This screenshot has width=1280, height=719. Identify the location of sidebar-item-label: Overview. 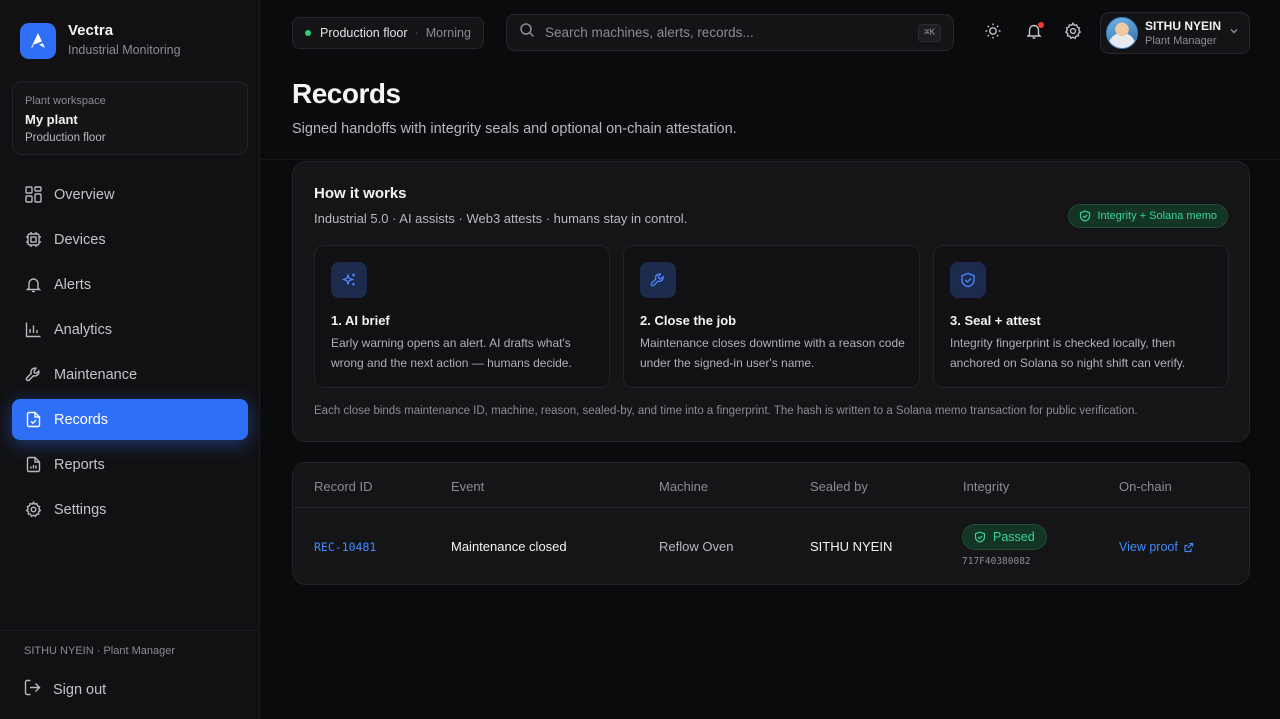
(84, 194).